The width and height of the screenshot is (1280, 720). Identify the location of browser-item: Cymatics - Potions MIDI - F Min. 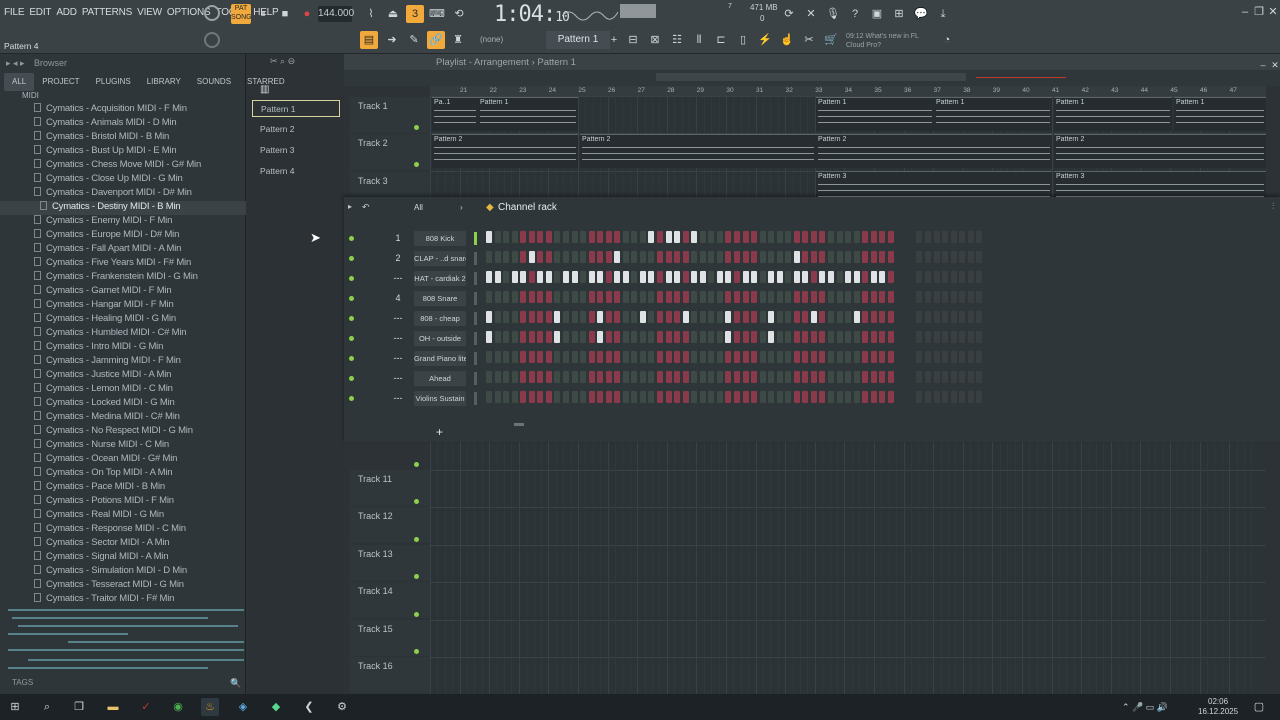
(104, 502).